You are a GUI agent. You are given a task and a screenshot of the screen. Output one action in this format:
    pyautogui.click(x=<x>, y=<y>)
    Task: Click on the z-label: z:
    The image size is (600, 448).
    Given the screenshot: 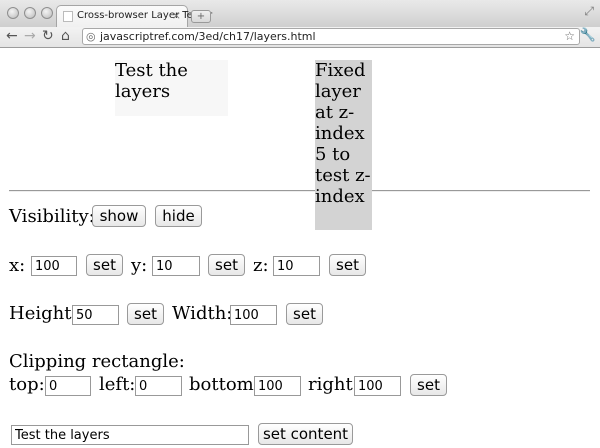 What is the action you would take?
    pyautogui.click(x=261, y=265)
    